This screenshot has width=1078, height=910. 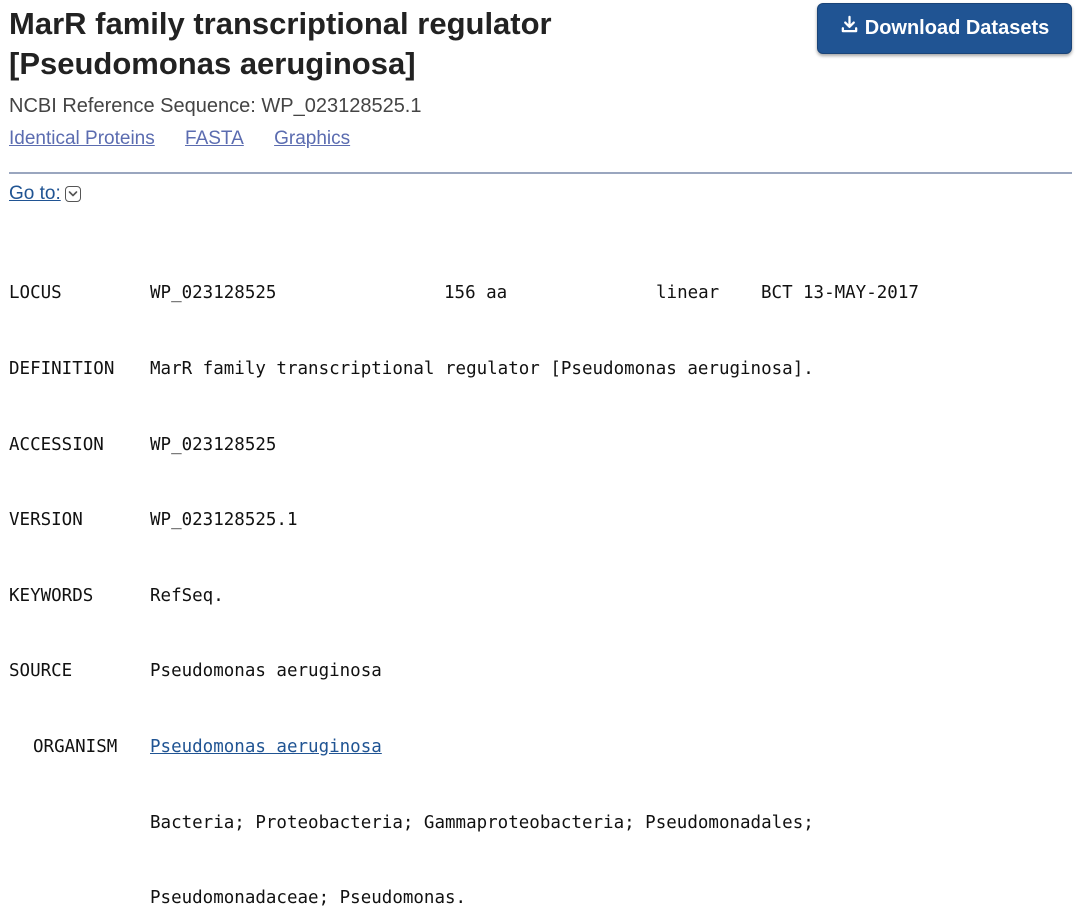 What do you see at coordinates (213, 444) in the screenshot?
I see `accession-value: WP_023128525` at bounding box center [213, 444].